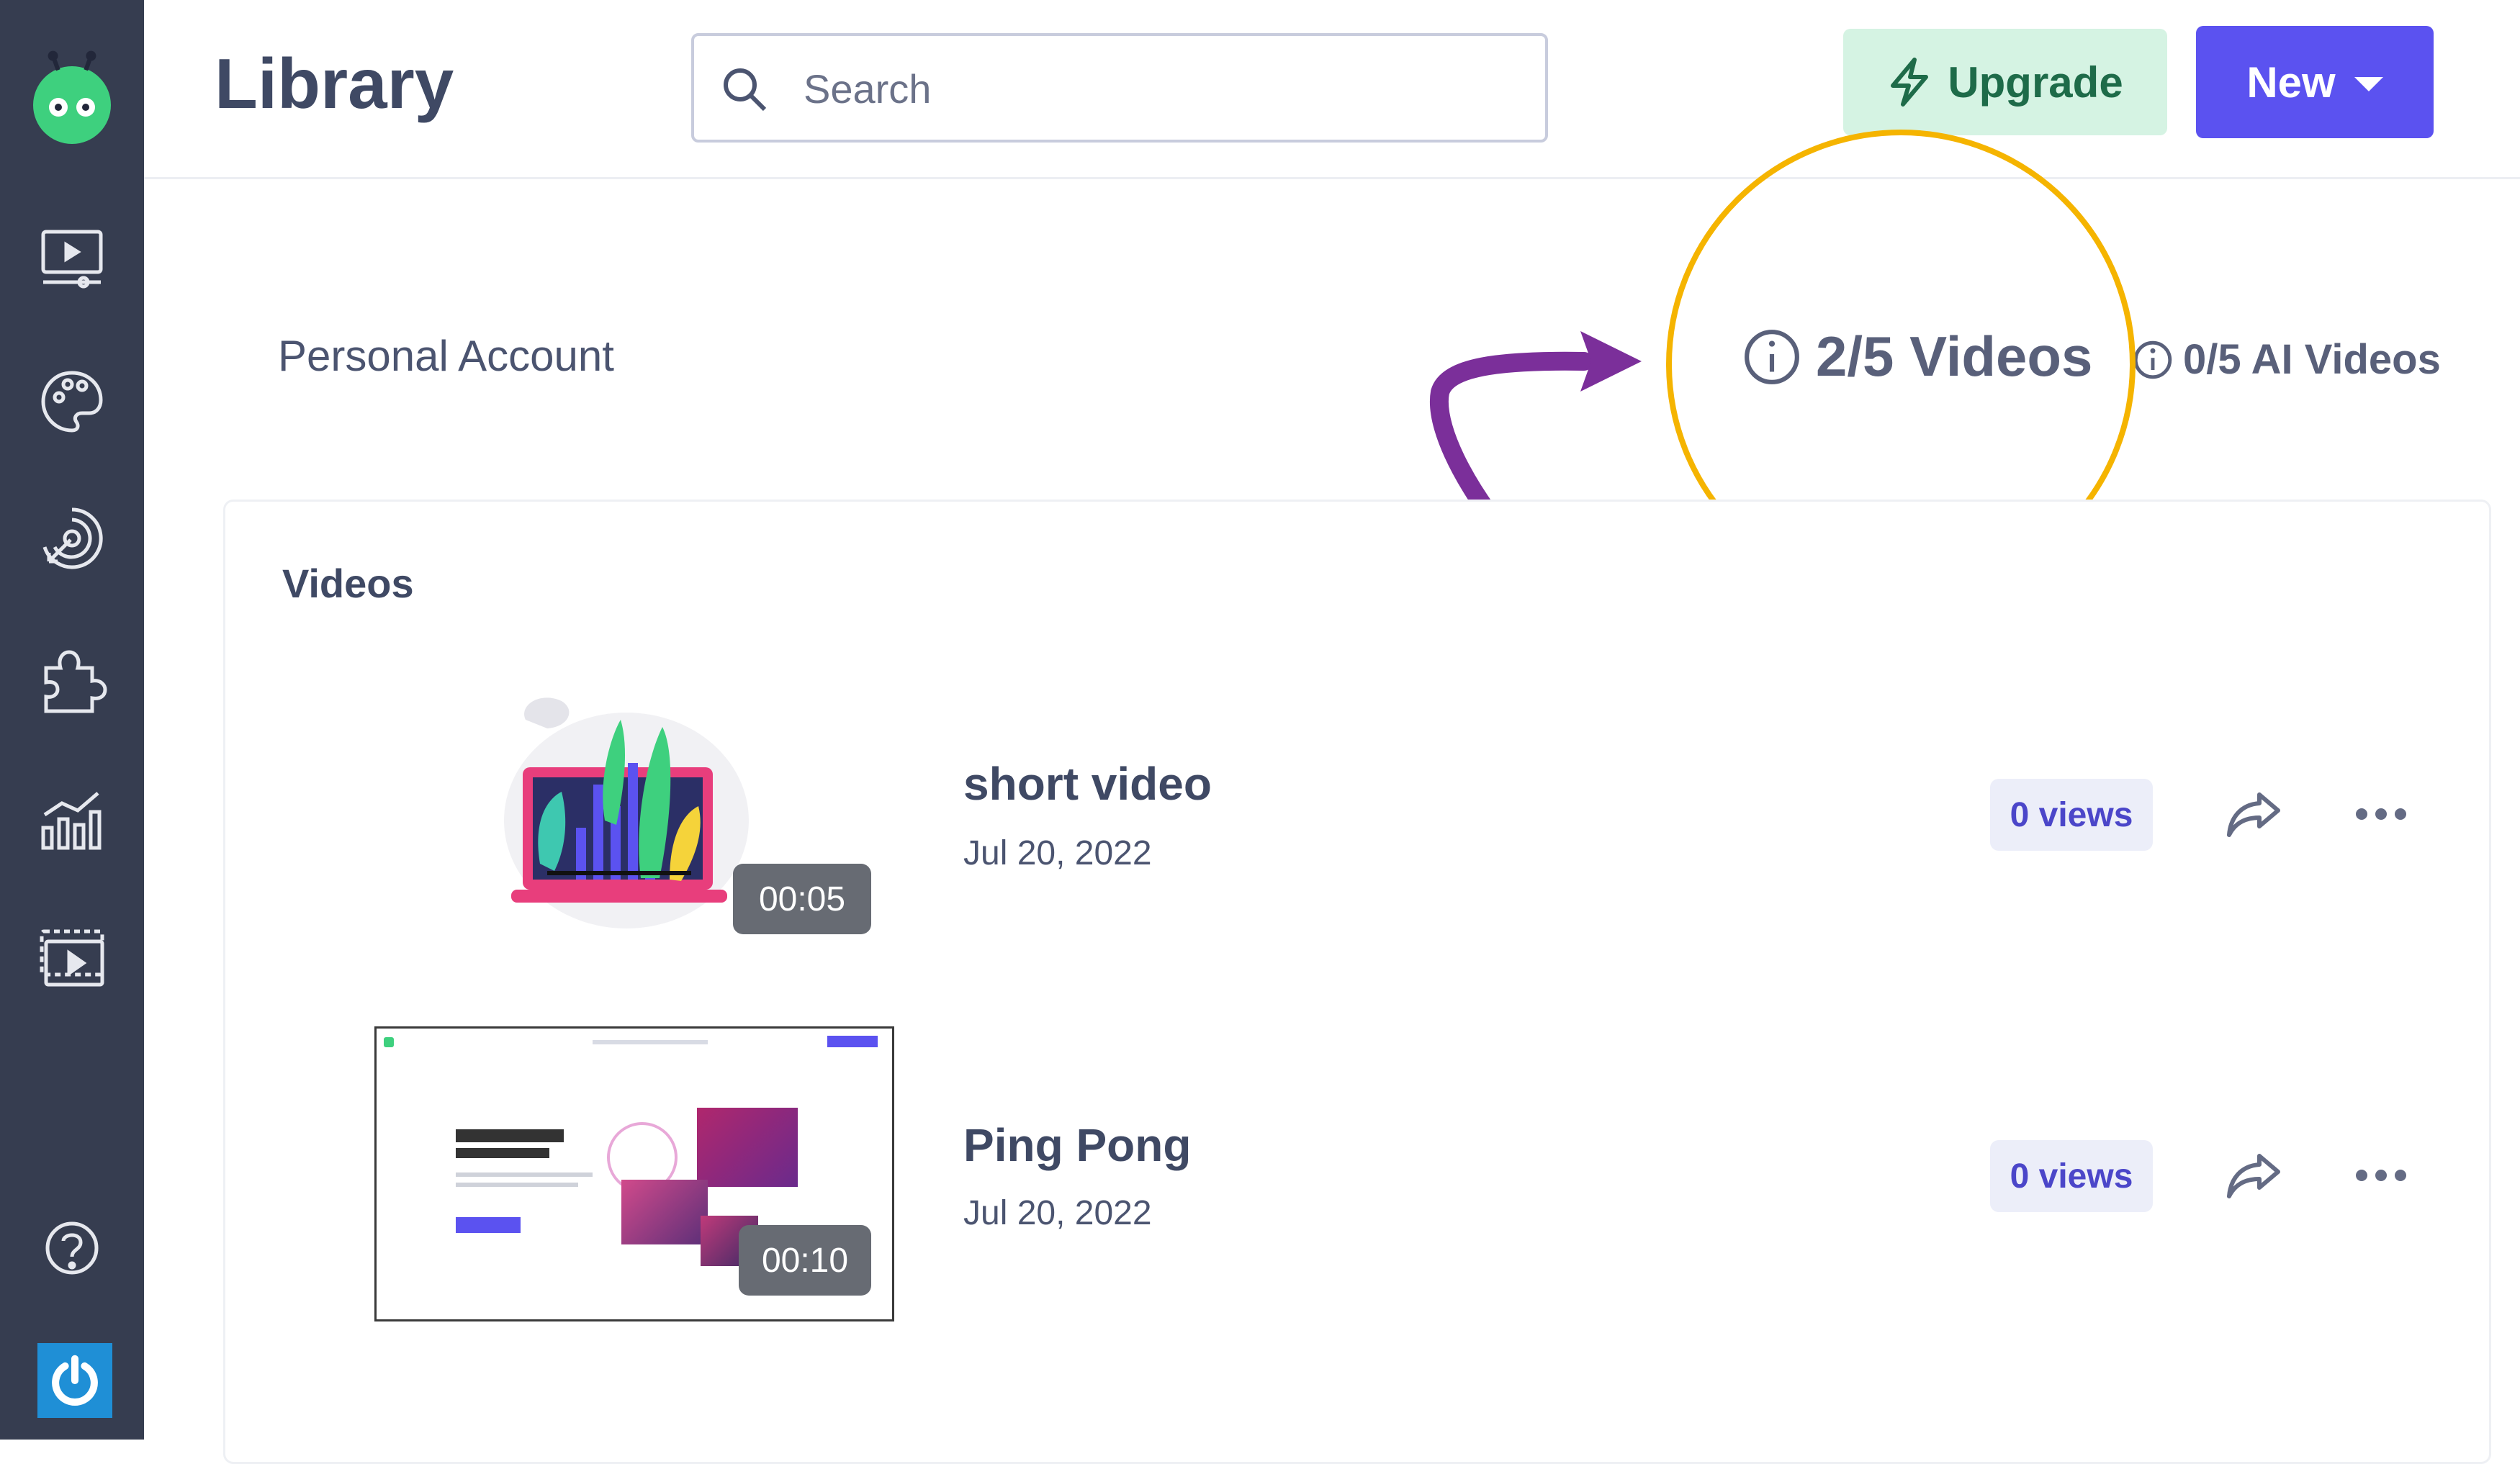 The height and width of the screenshot is (1464, 2520). What do you see at coordinates (802, 899) in the screenshot?
I see `duration-badge: 00:05` at bounding box center [802, 899].